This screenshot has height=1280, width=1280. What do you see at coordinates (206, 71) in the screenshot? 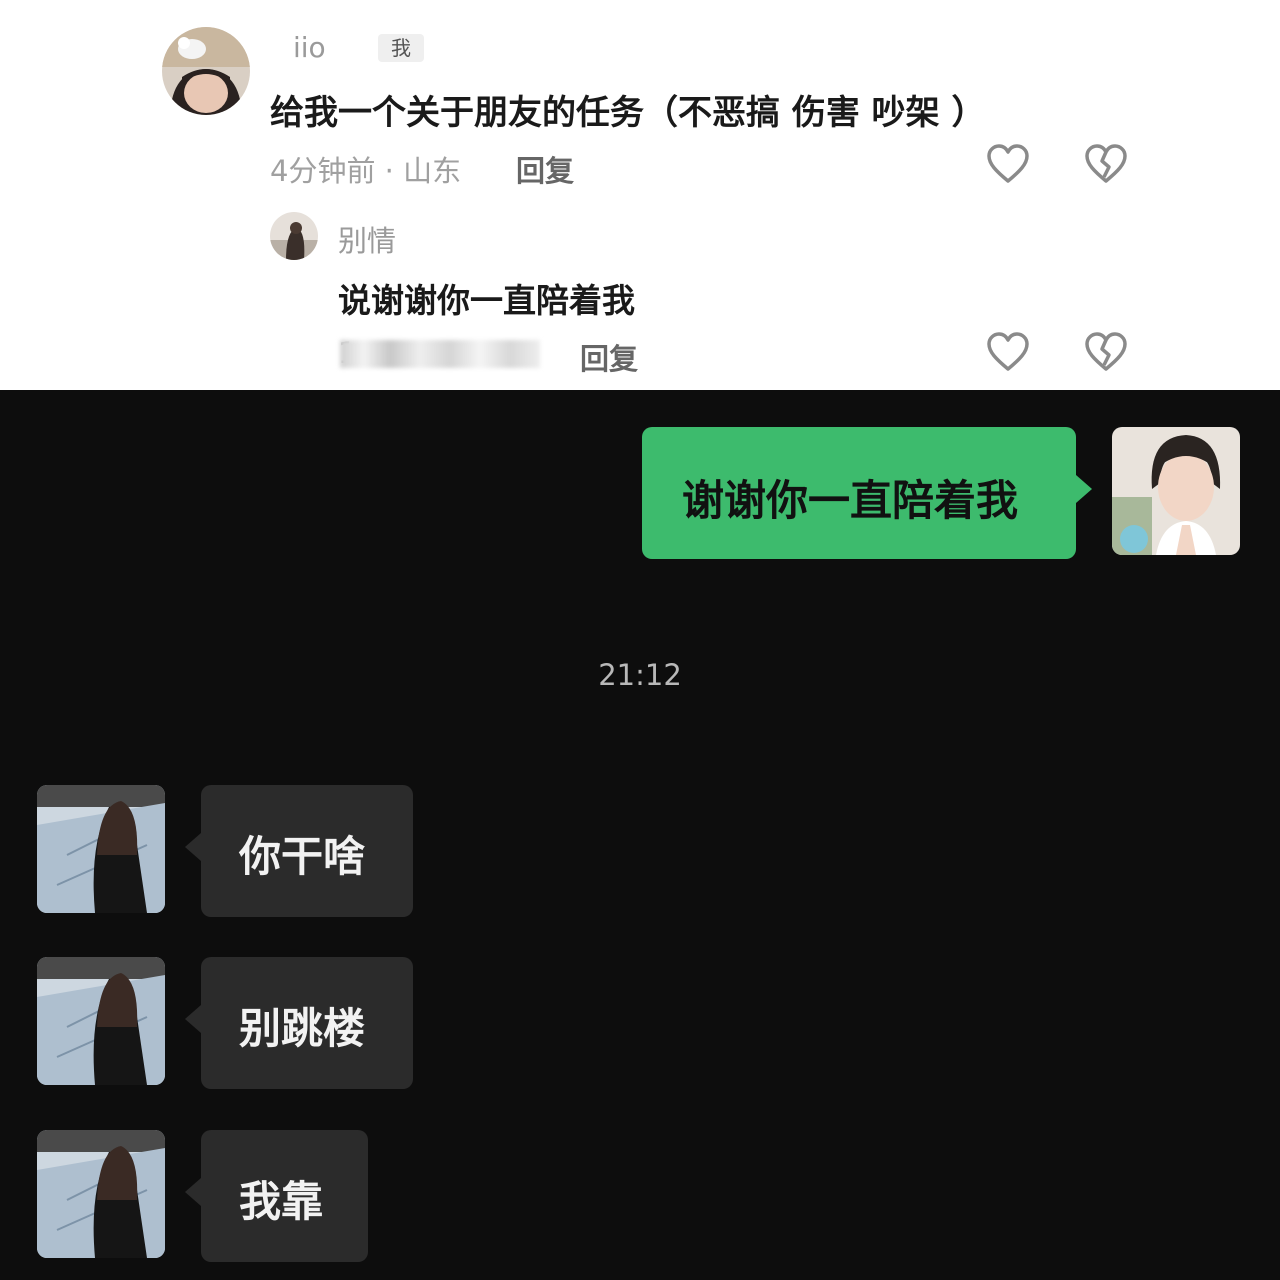
I see `commenter-avatar` at bounding box center [206, 71].